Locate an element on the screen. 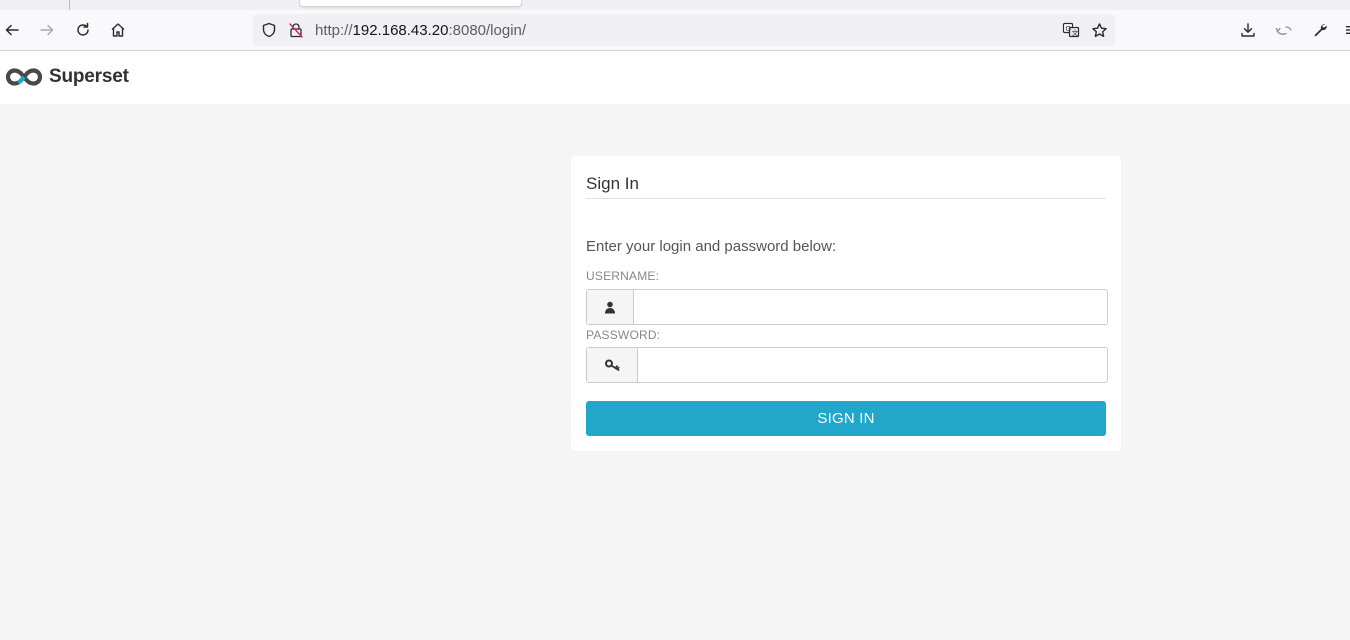 The height and width of the screenshot is (640, 1350). superset-logo-icon is located at coordinates (24, 77).